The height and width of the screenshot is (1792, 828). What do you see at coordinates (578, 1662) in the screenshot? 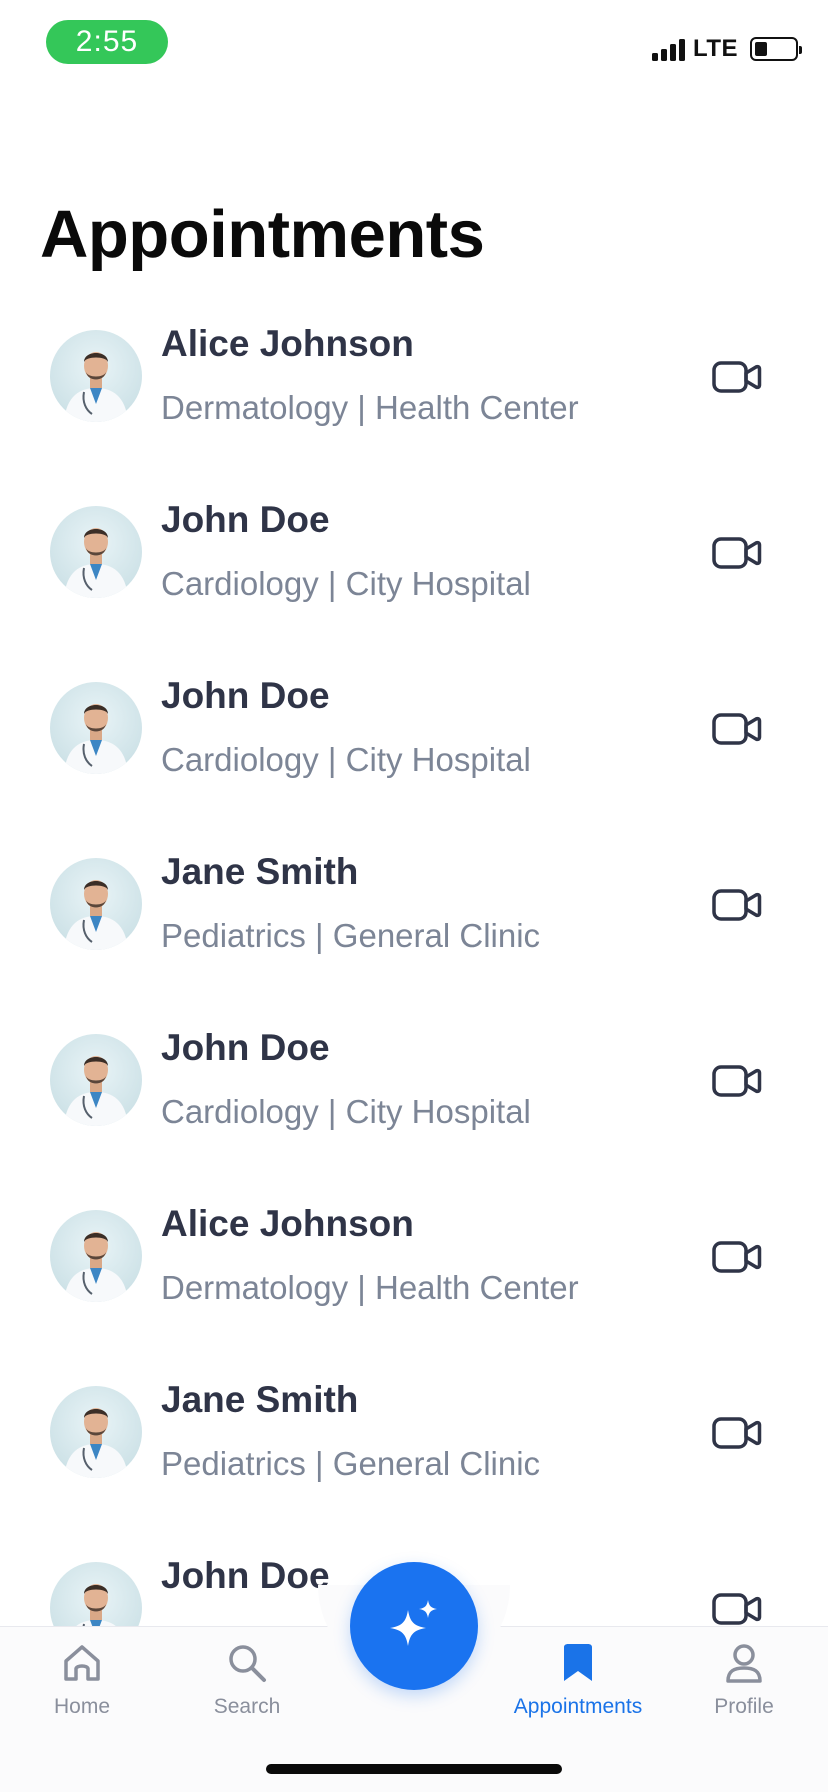
I see `bookmark-icon` at bounding box center [578, 1662].